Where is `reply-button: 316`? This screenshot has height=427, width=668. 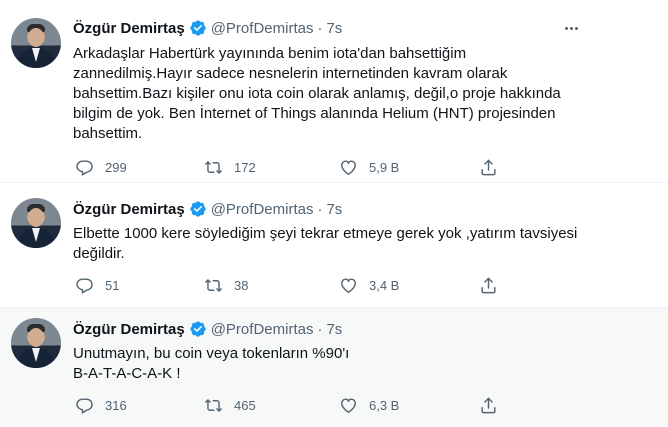 reply-button: 316 is located at coordinates (101, 405).